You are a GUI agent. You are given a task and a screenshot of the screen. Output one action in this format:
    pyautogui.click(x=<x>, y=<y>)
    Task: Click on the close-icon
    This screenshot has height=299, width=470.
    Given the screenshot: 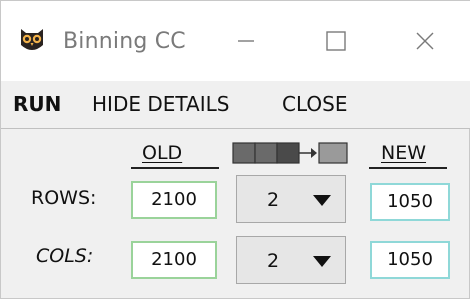 What is the action you would take?
    pyautogui.click(x=425, y=41)
    